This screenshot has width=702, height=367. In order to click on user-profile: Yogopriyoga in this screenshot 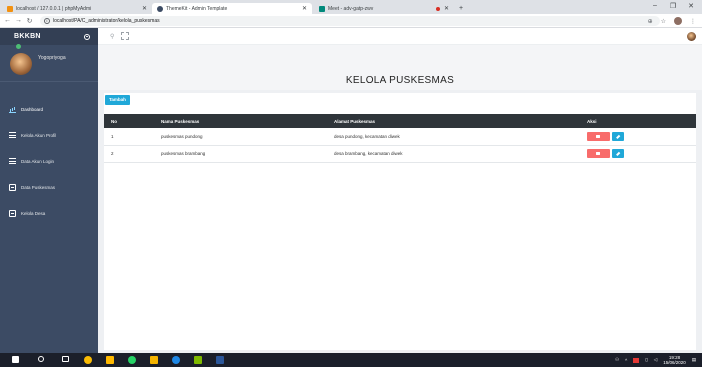, I will do `click(49, 63)`.